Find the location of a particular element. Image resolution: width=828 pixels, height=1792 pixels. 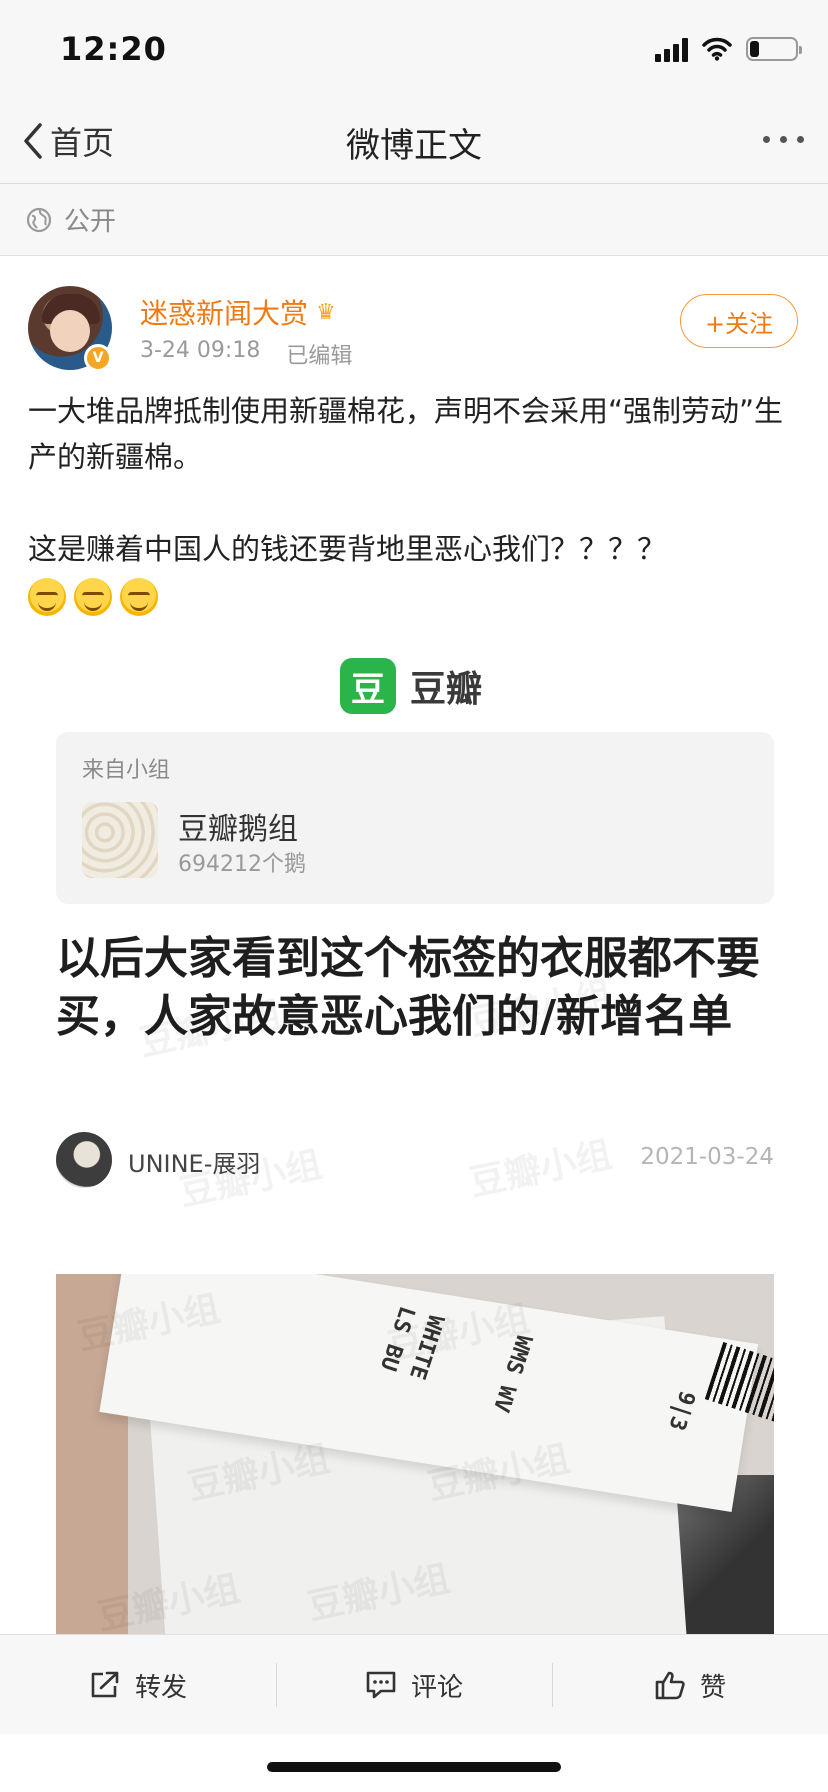

tag-text: 9|3 is located at coordinates (681, 1410).